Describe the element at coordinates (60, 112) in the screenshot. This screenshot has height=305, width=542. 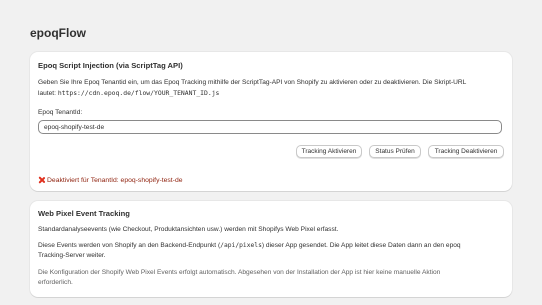
I see `tenant-id-label: Epoq TenantId:` at that location.